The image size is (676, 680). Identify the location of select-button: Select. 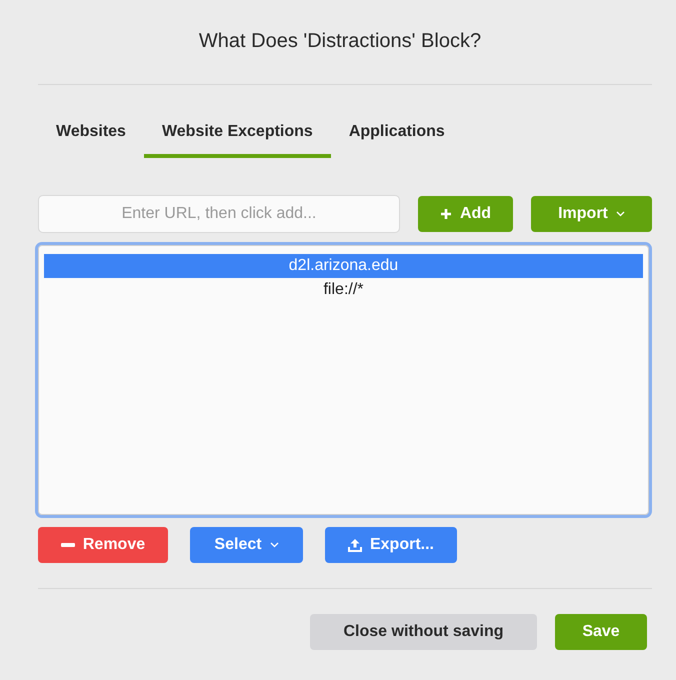
(246, 545).